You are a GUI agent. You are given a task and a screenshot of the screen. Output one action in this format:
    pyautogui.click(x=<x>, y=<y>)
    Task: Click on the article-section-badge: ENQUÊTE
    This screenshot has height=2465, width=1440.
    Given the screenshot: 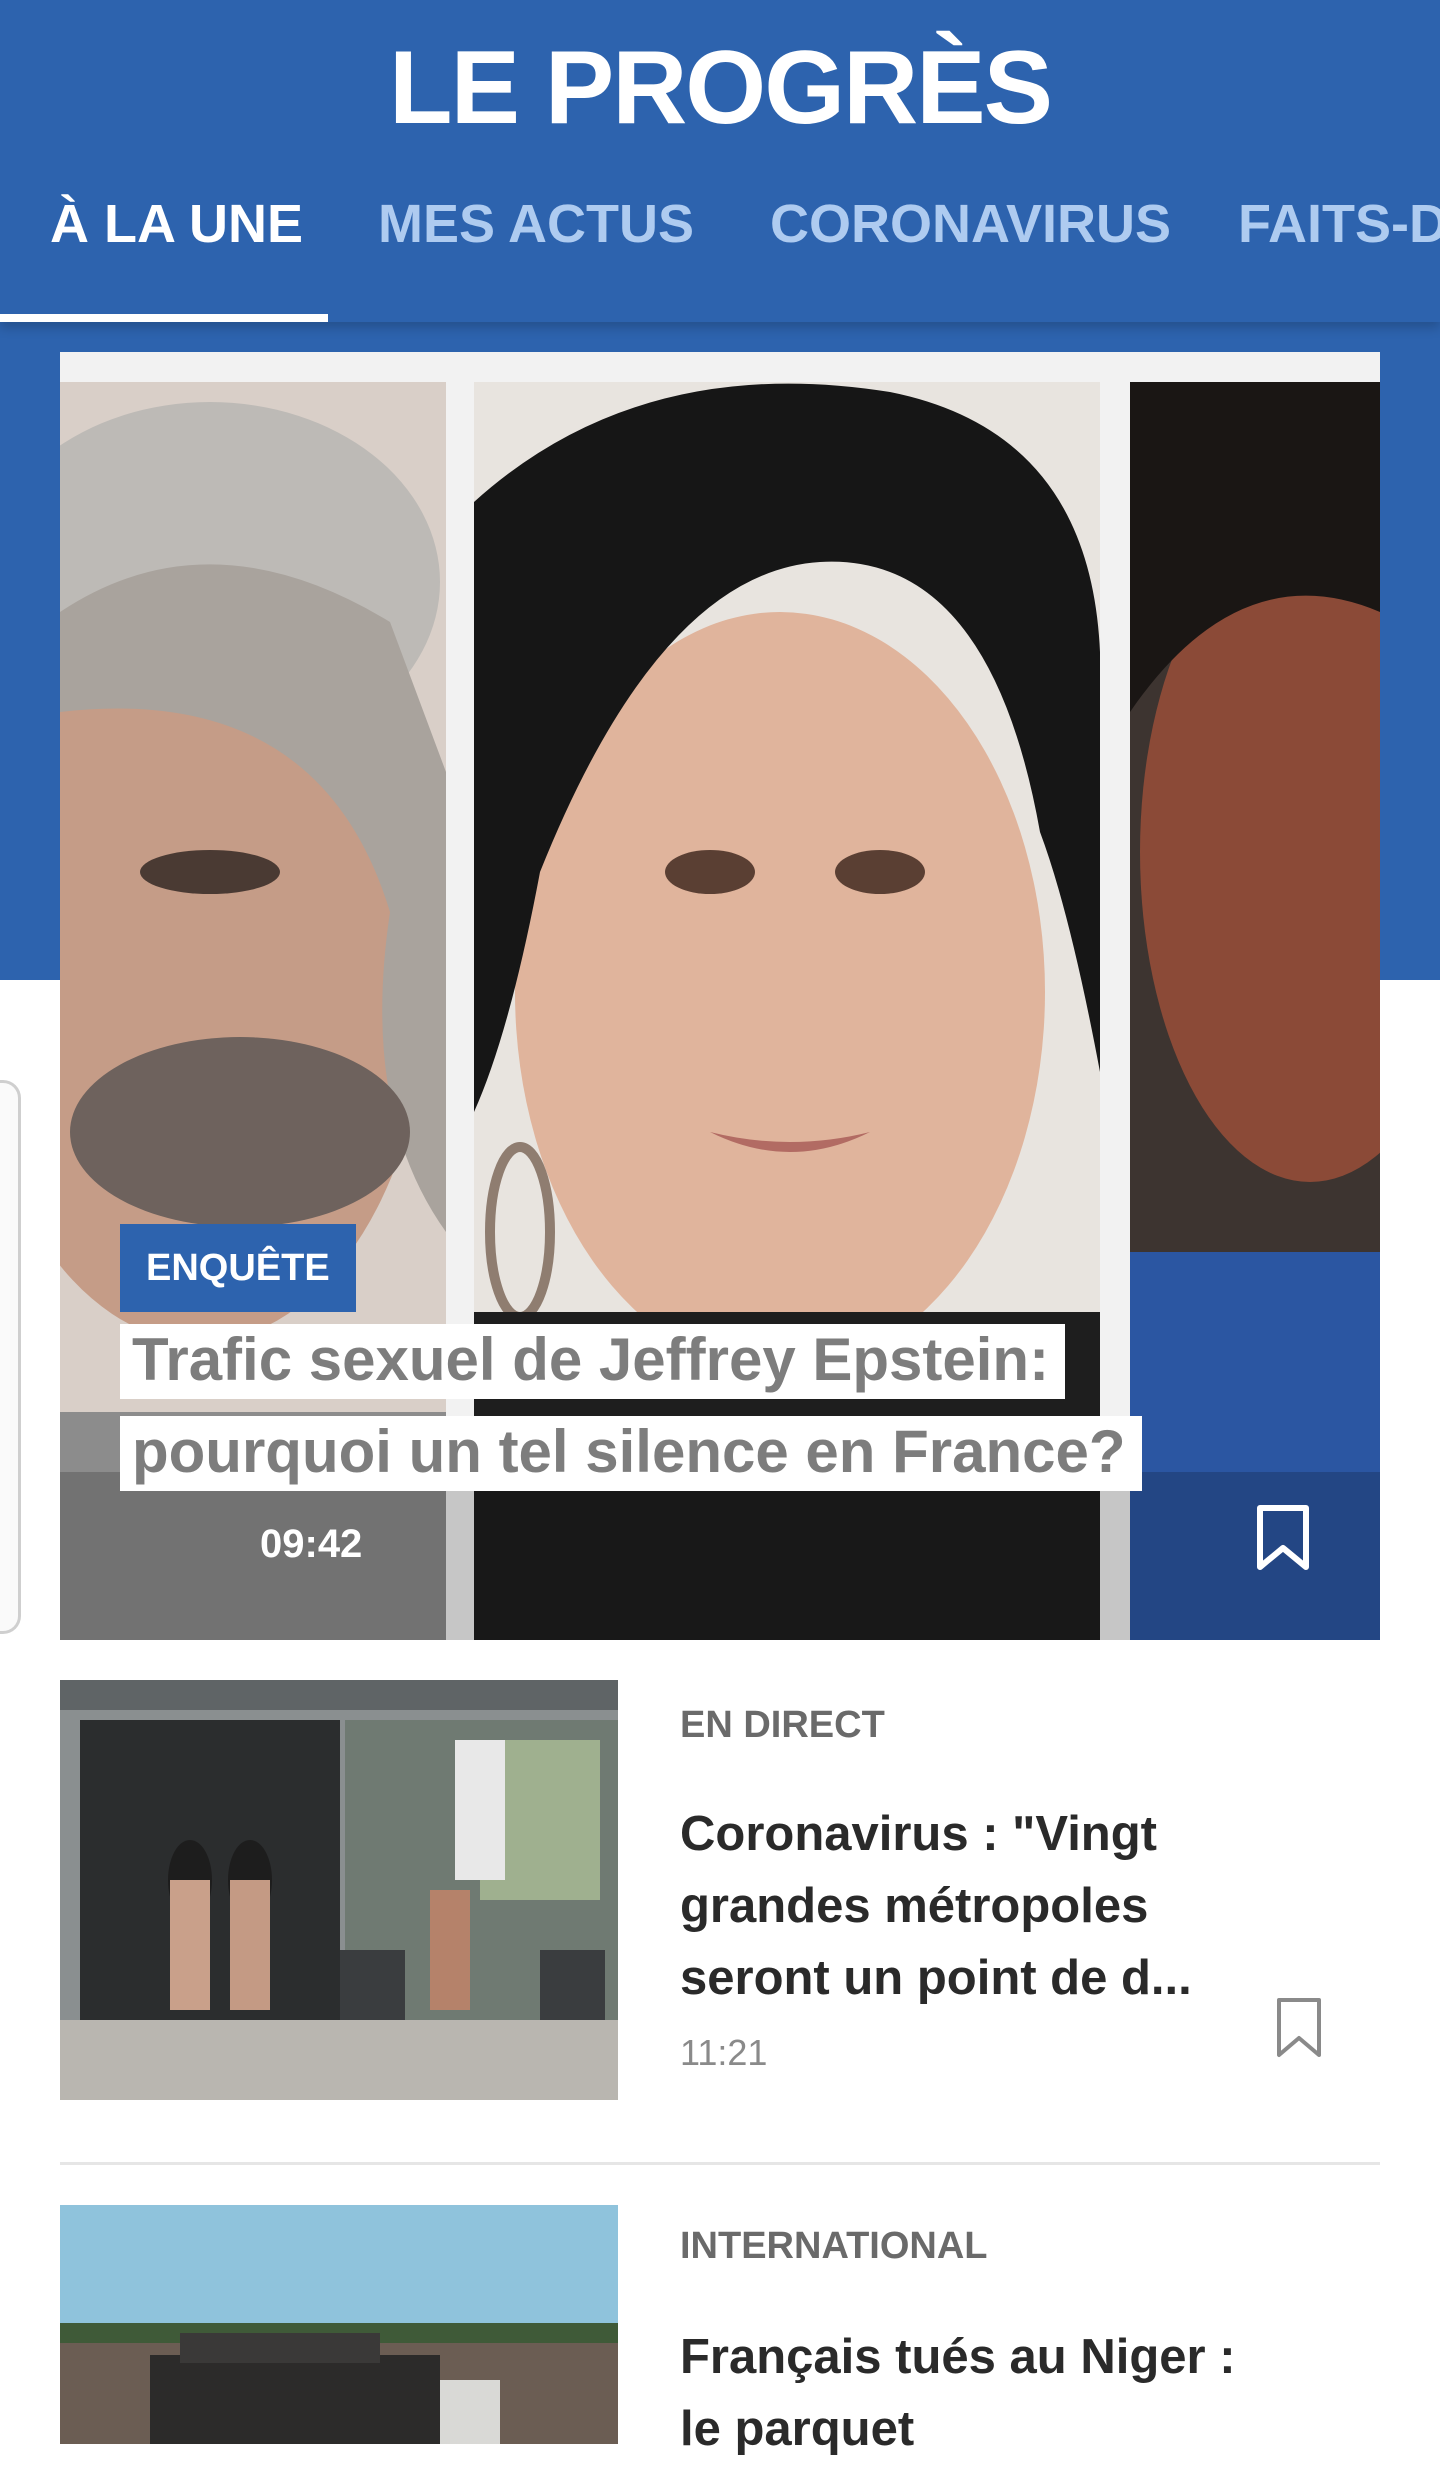 What is the action you would take?
    pyautogui.click(x=238, y=1268)
    